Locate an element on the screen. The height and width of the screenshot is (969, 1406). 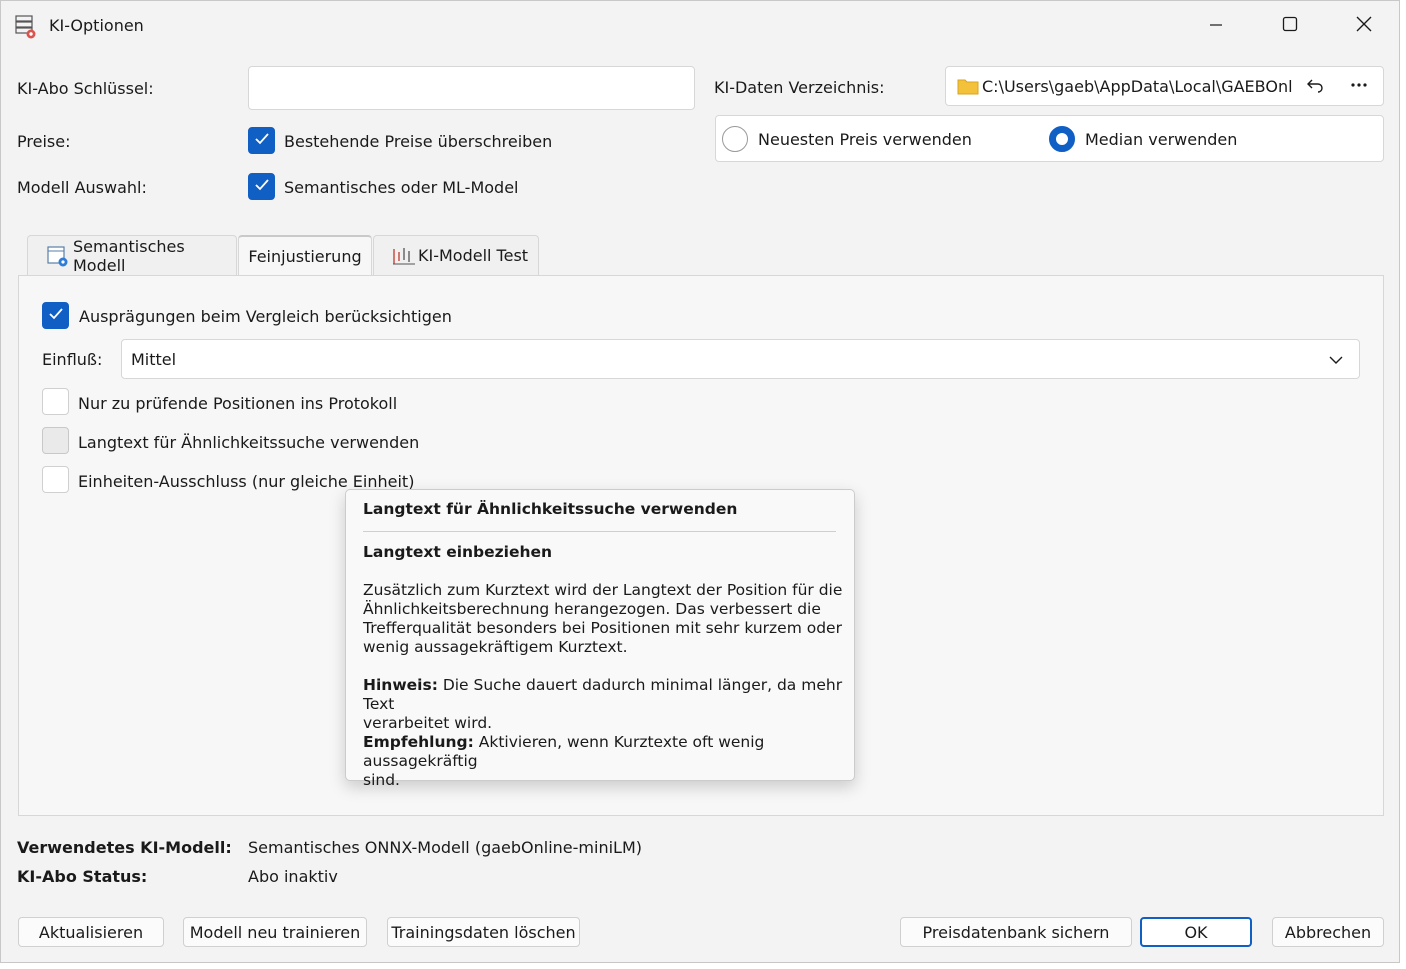
tab-fine-tuning-label: Feinjustierung is located at coordinates (305, 256).